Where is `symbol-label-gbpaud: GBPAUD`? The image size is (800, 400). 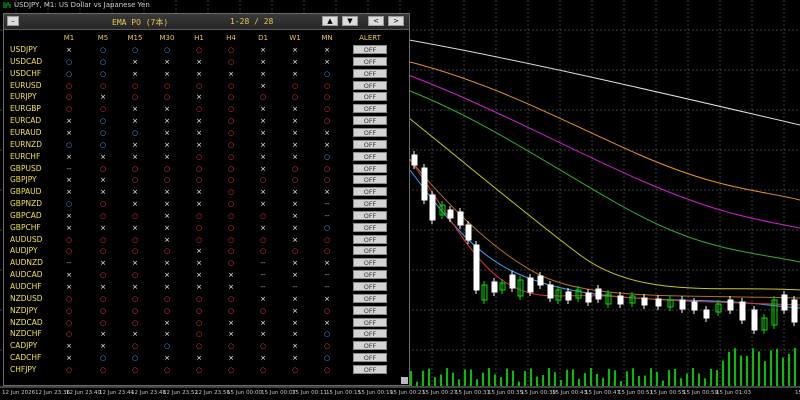 symbol-label-gbpaud: GBPAUD is located at coordinates (25, 191).